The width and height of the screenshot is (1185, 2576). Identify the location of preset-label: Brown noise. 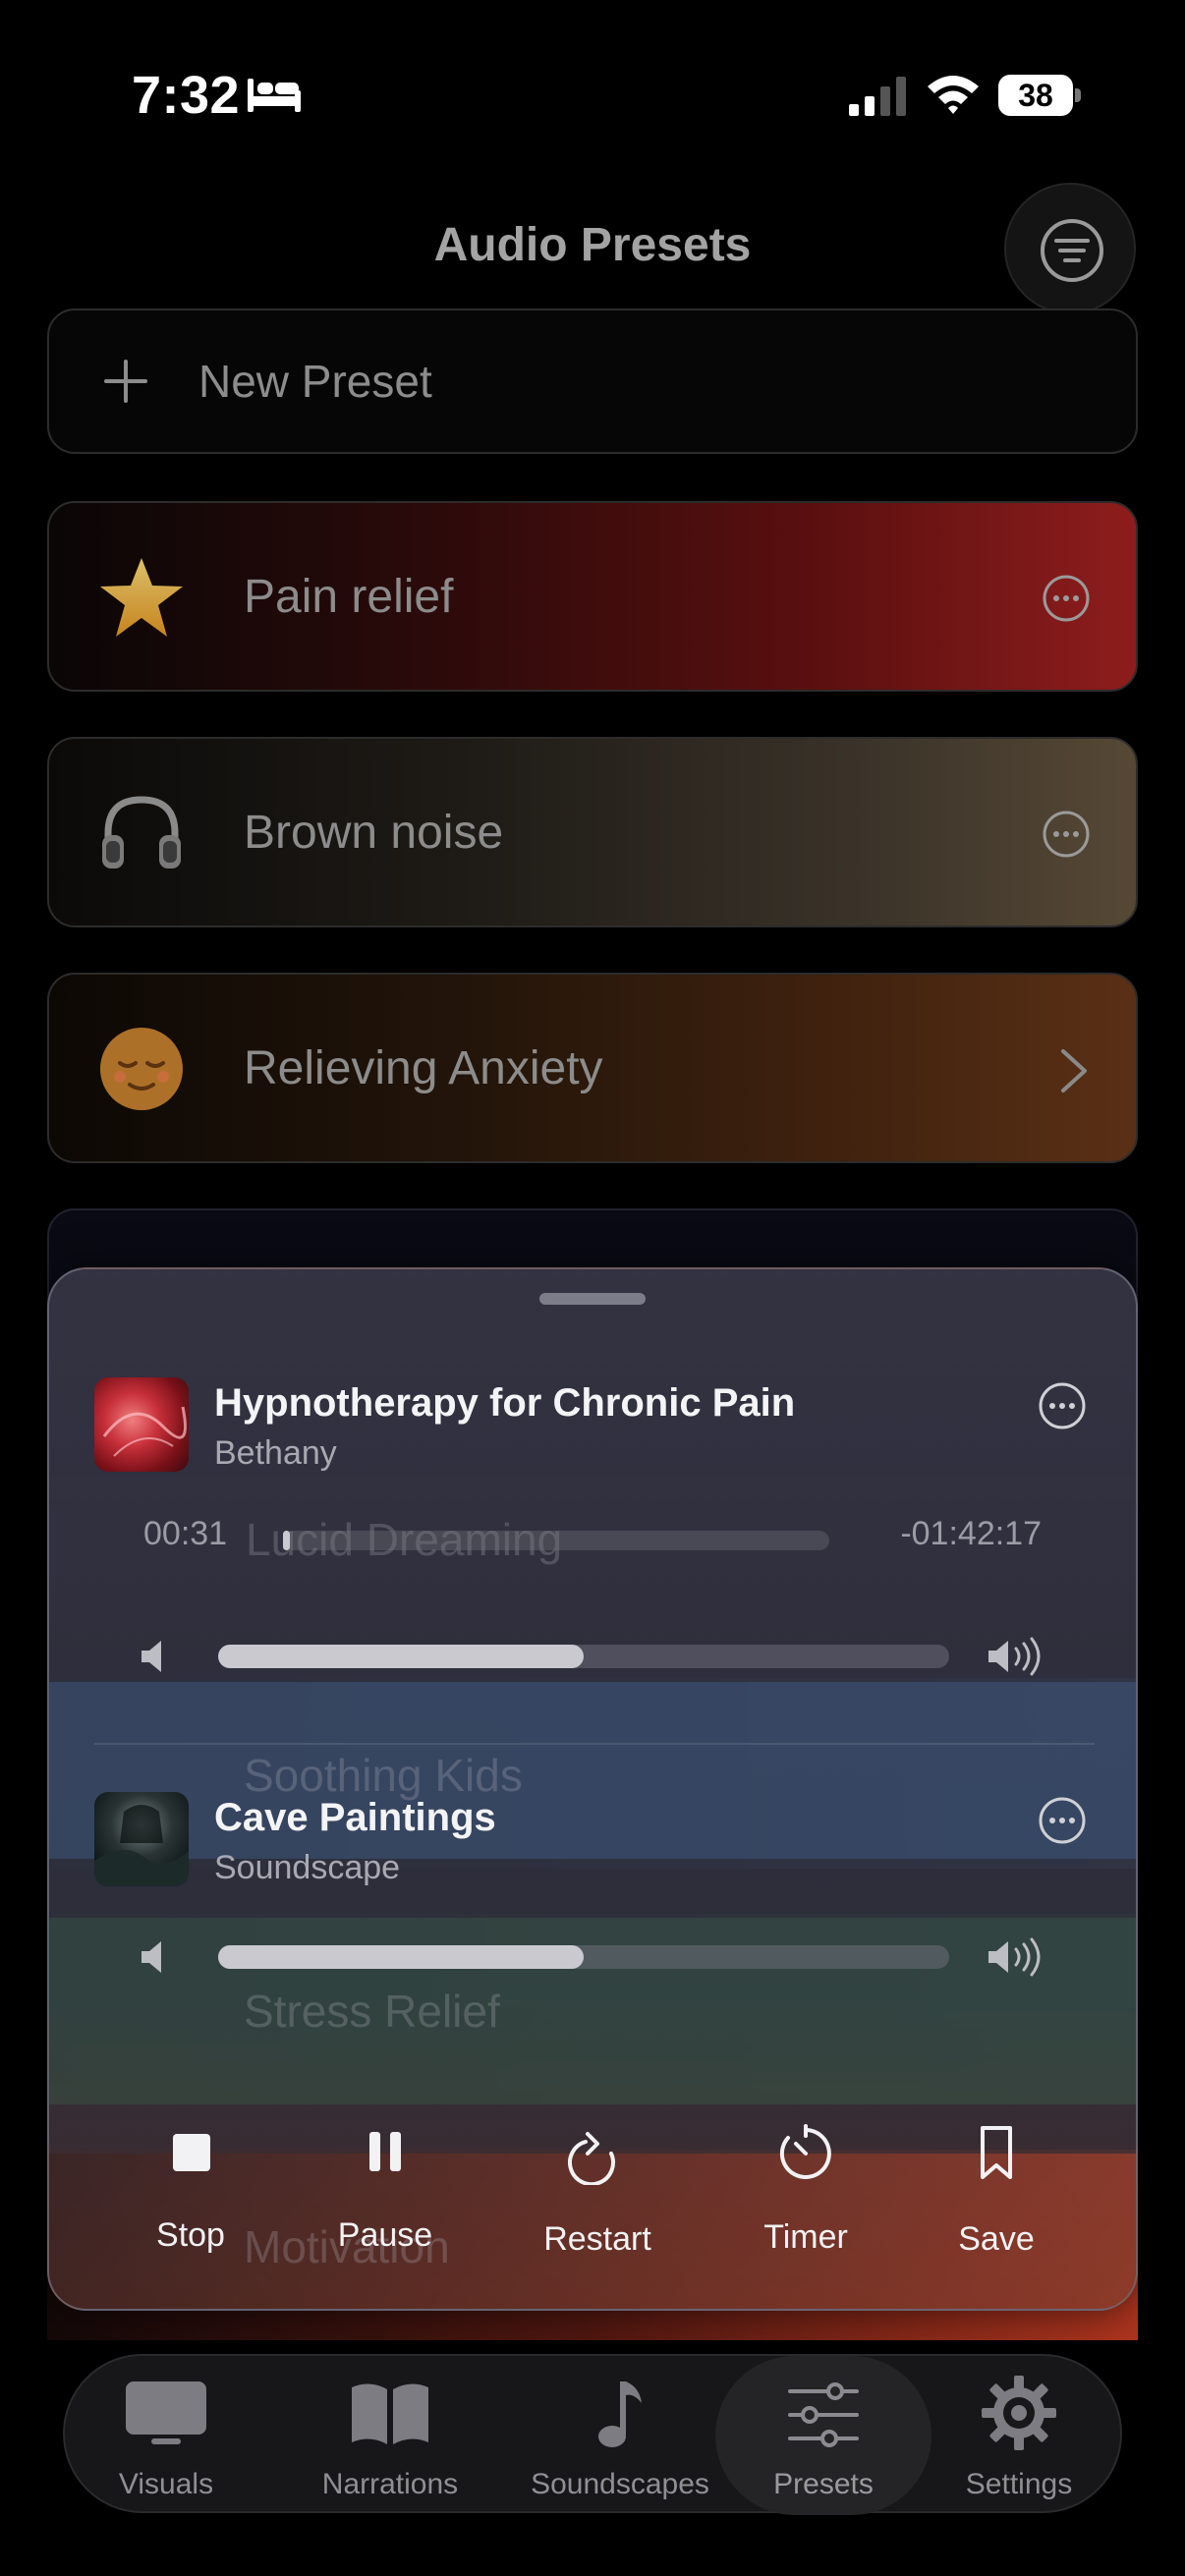
(374, 833).